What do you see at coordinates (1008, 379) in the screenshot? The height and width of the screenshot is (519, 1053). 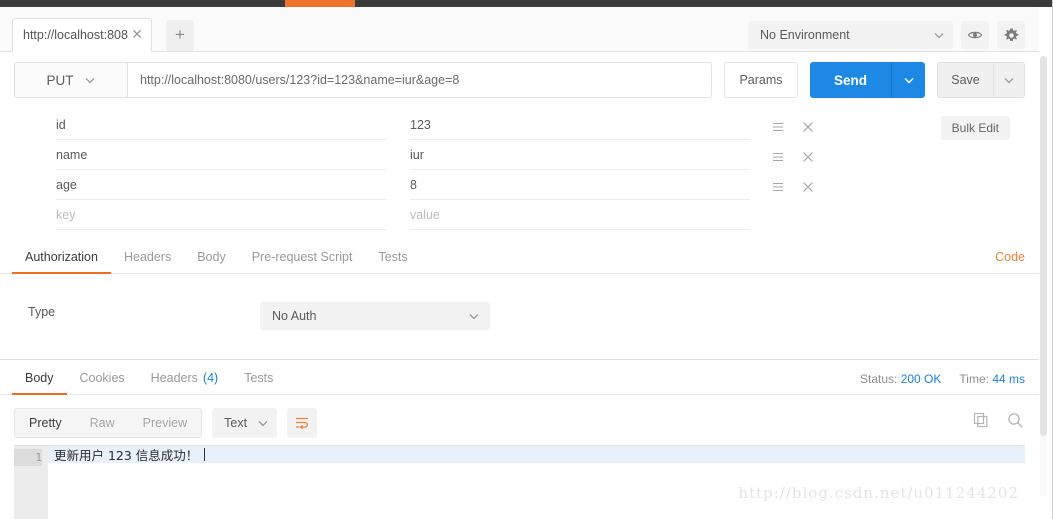 I see `time-value: 44 ms` at bounding box center [1008, 379].